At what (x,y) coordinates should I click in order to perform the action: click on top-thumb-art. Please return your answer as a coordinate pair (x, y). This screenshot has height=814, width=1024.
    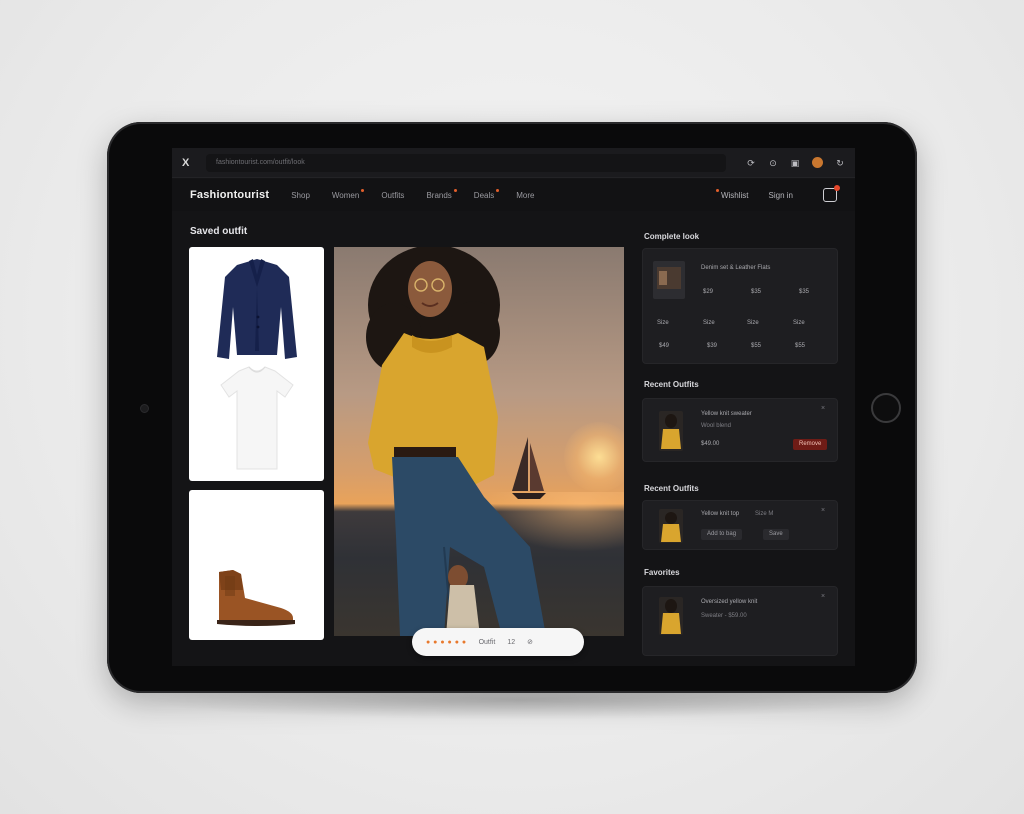
    Looking at the image, I should click on (671, 527).